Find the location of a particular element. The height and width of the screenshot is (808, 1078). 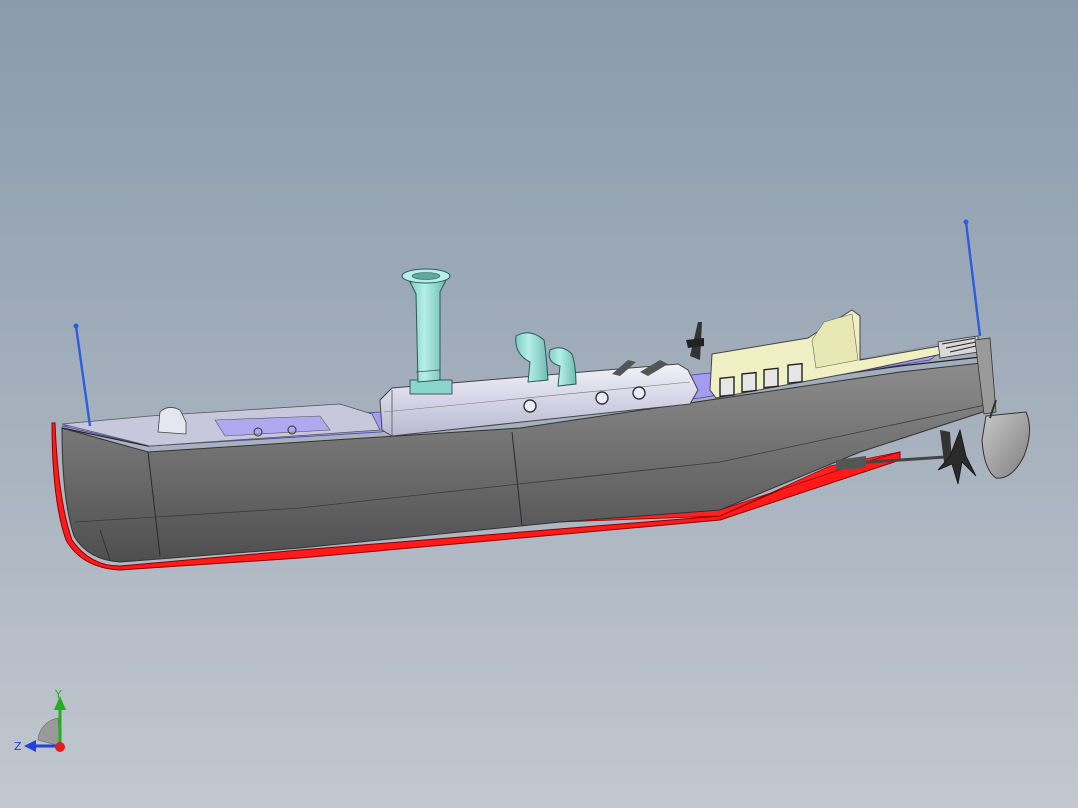

x-axis-dot is located at coordinates (60, 747).